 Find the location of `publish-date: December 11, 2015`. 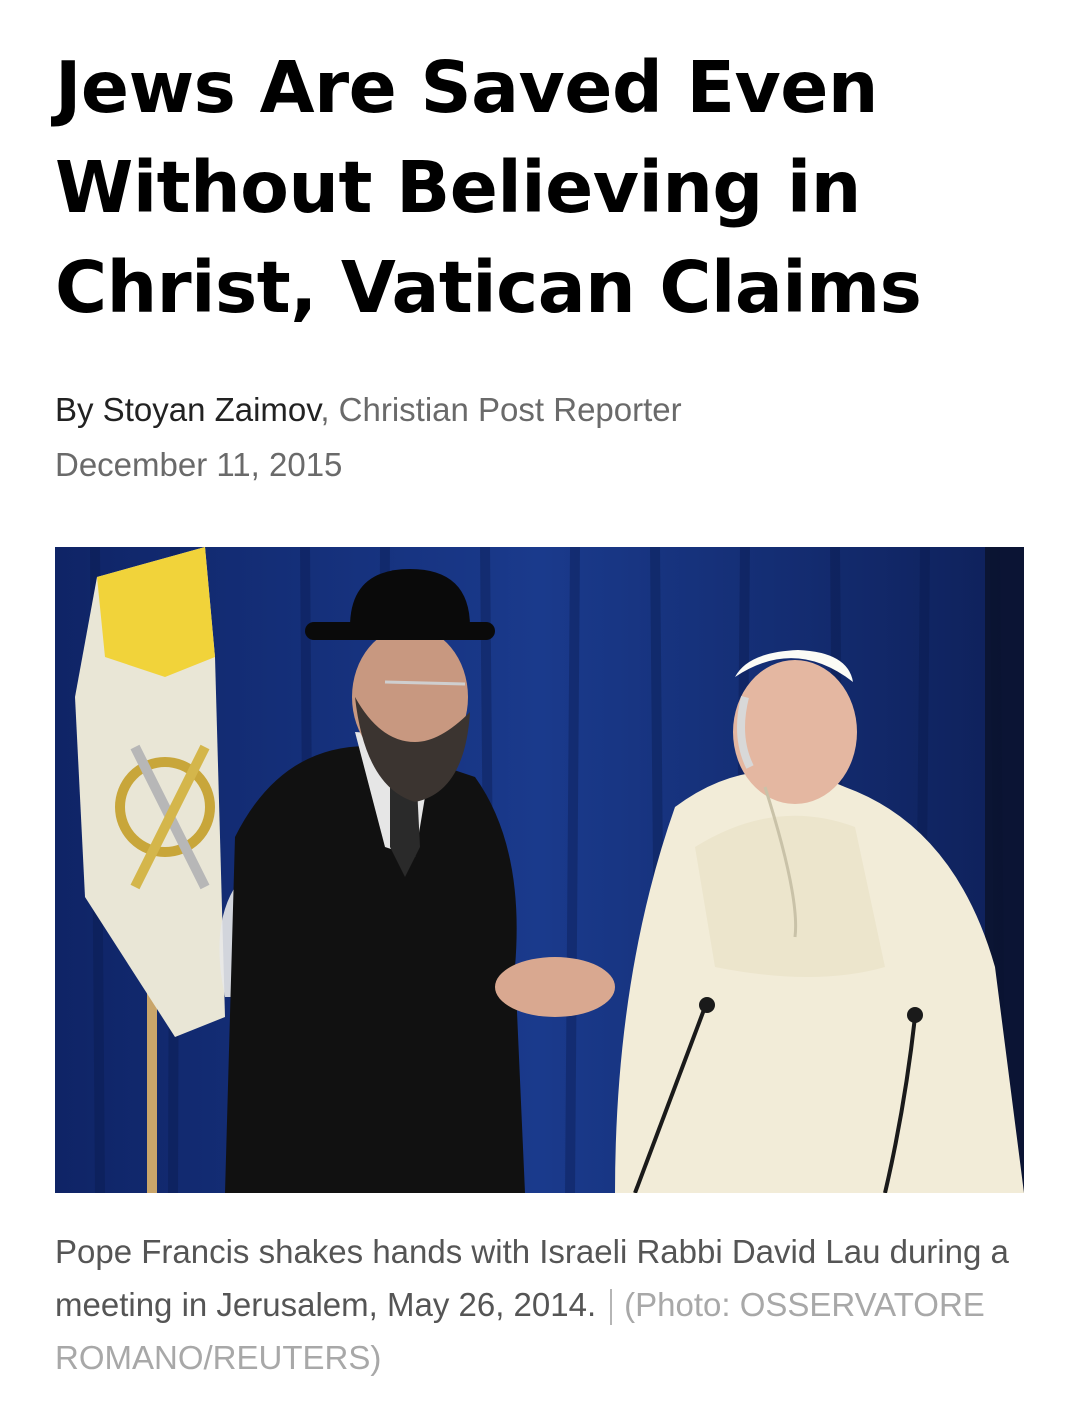

publish-date: December 11, 2015 is located at coordinates (199, 464).